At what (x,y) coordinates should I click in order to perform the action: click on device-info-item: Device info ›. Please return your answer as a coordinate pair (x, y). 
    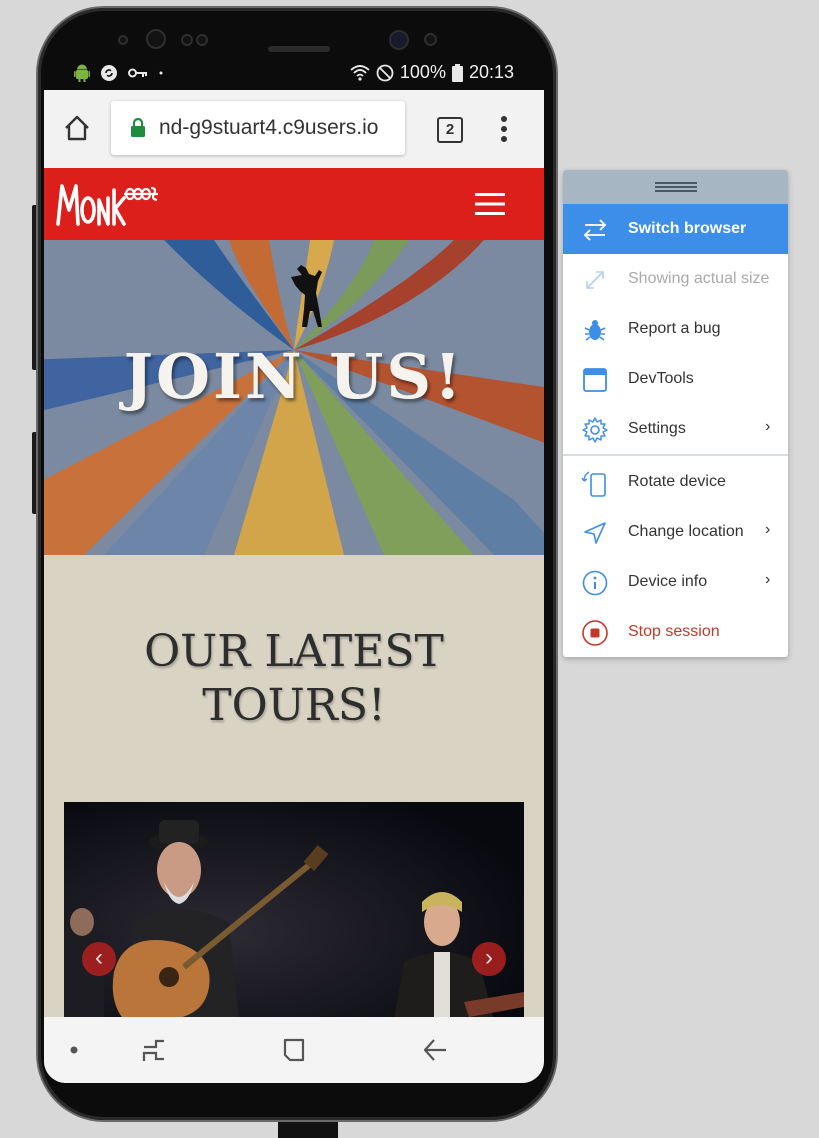
    Looking at the image, I should click on (675, 582).